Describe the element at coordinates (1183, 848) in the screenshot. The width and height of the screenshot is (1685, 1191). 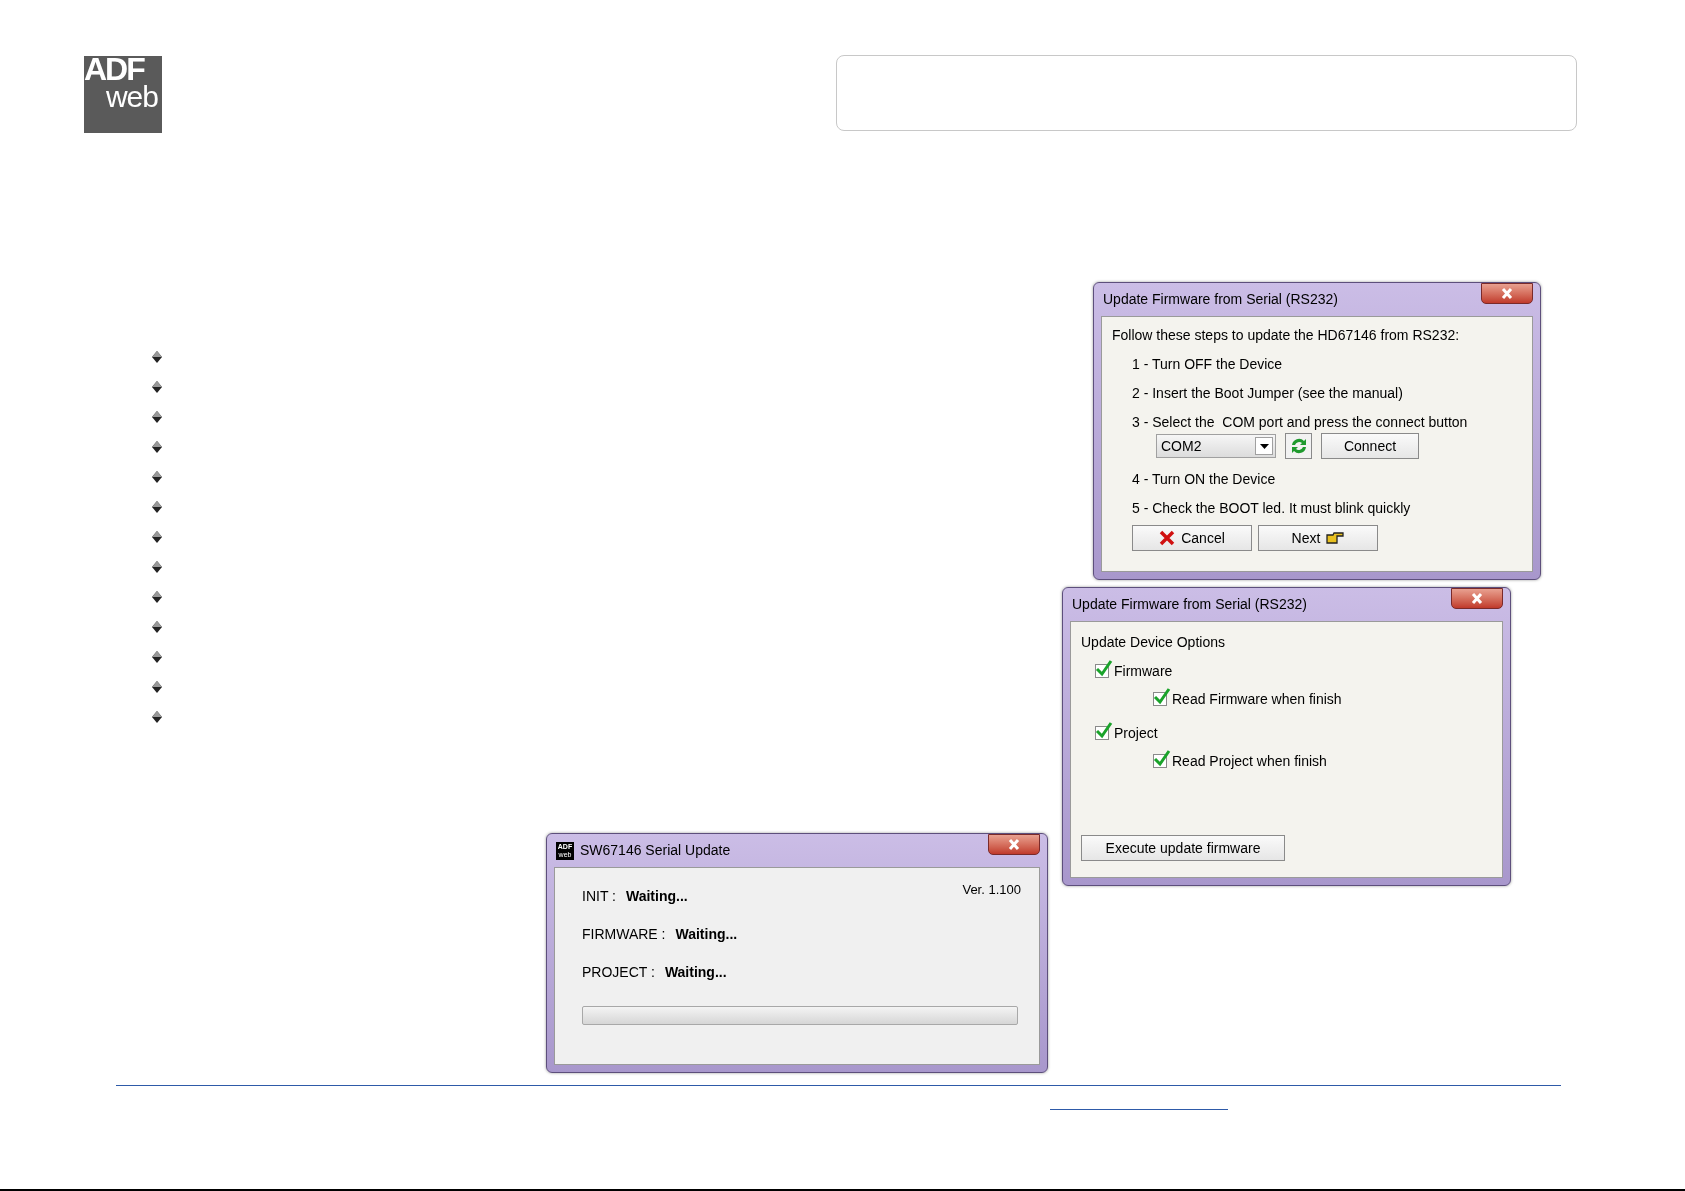
I see `execute-update-button: Execute update firmware` at that location.